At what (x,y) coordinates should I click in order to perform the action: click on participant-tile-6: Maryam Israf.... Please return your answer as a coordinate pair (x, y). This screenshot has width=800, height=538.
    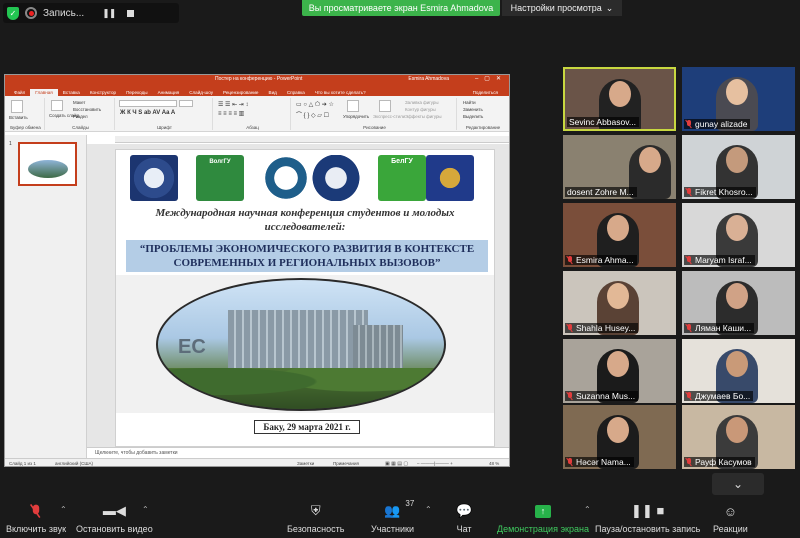
    Looking at the image, I should click on (738, 235).